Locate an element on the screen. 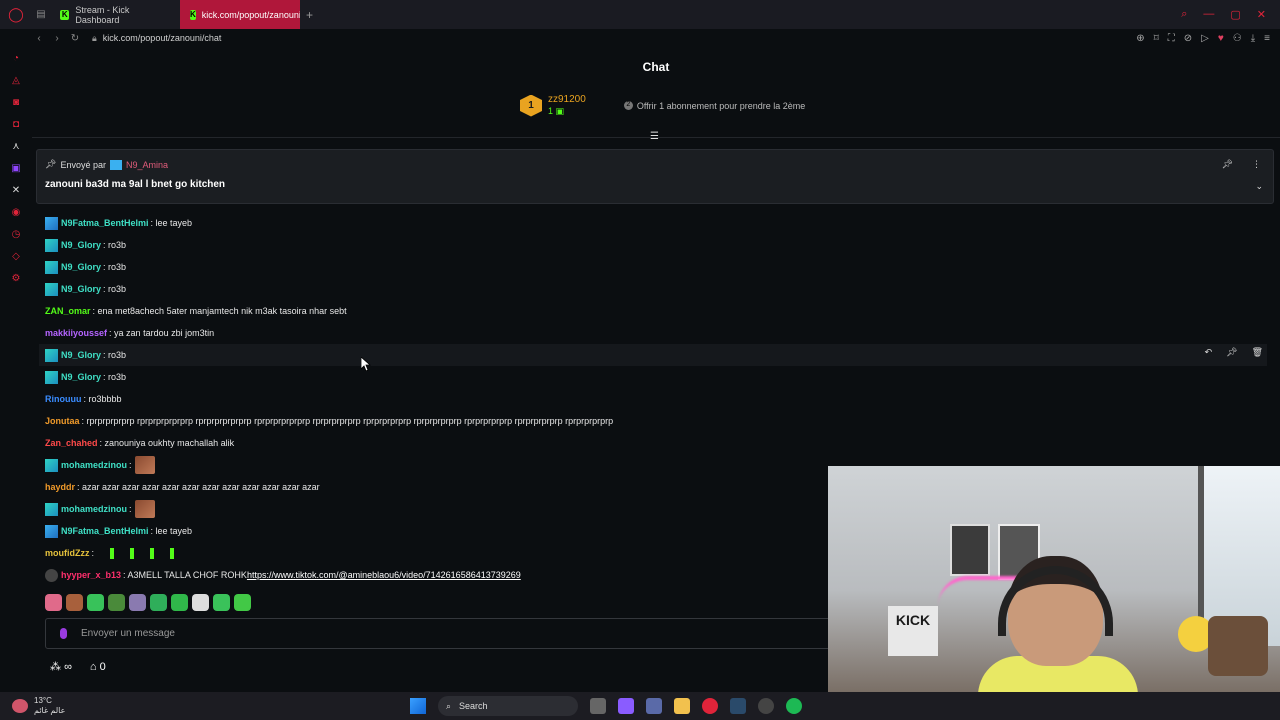 This screenshot has height=720, width=1280. spotify-icon is located at coordinates (794, 706).